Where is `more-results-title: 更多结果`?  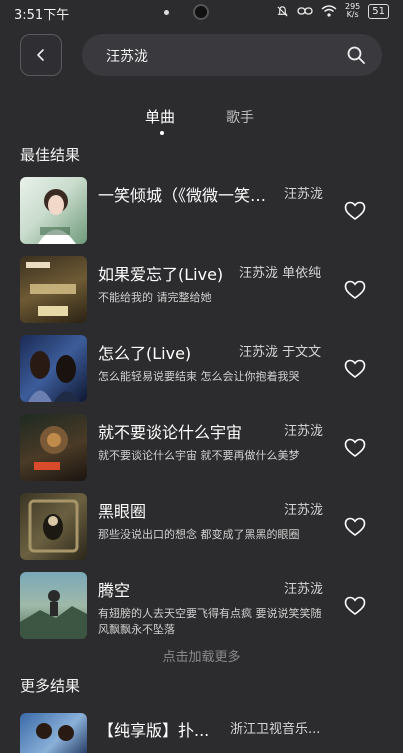 more-results-title: 更多结果 is located at coordinates (50, 686).